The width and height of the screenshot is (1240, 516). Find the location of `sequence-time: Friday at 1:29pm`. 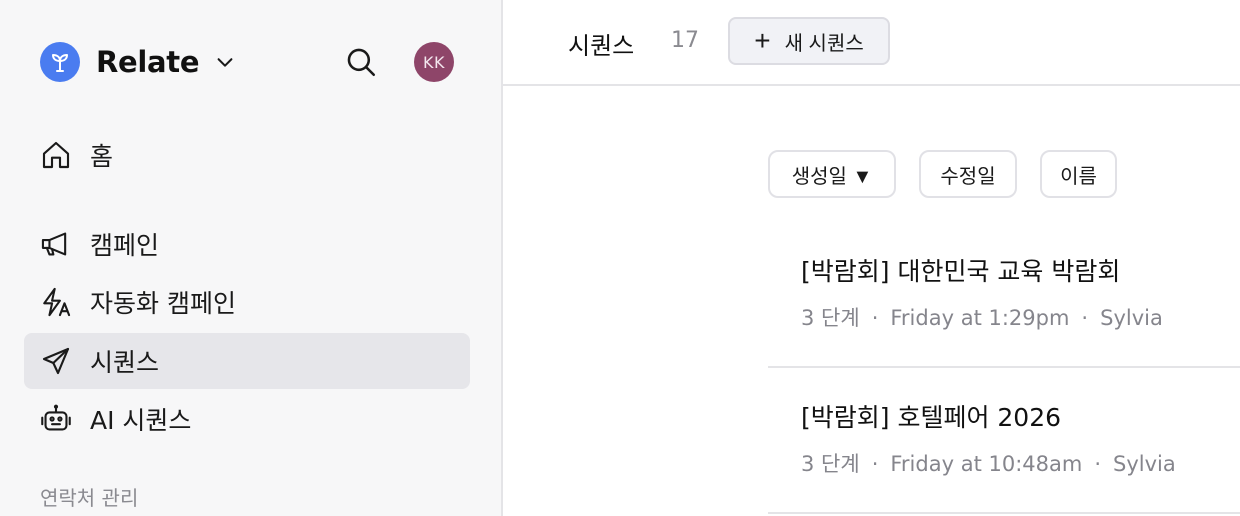

sequence-time: Friday at 1:29pm is located at coordinates (980, 318).